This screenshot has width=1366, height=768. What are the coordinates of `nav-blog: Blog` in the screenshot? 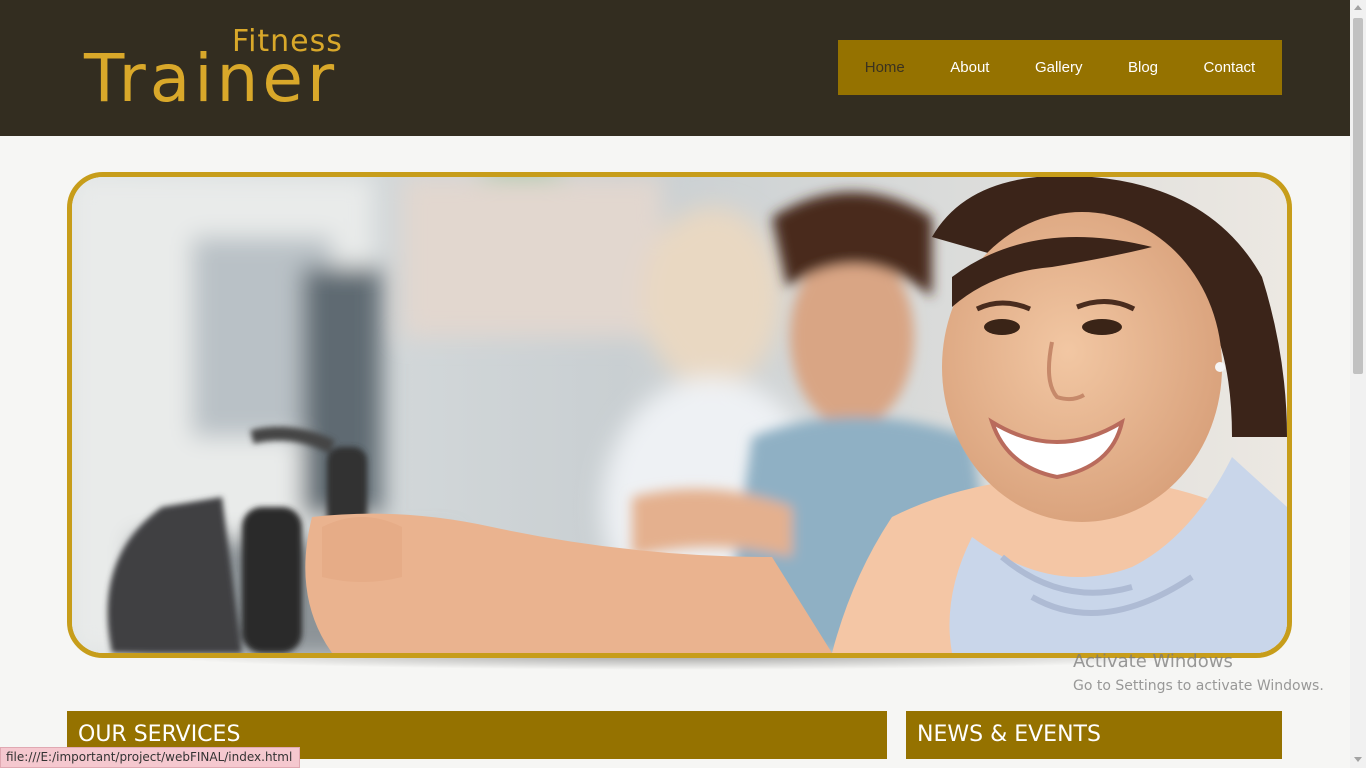 It's located at (1143, 67).